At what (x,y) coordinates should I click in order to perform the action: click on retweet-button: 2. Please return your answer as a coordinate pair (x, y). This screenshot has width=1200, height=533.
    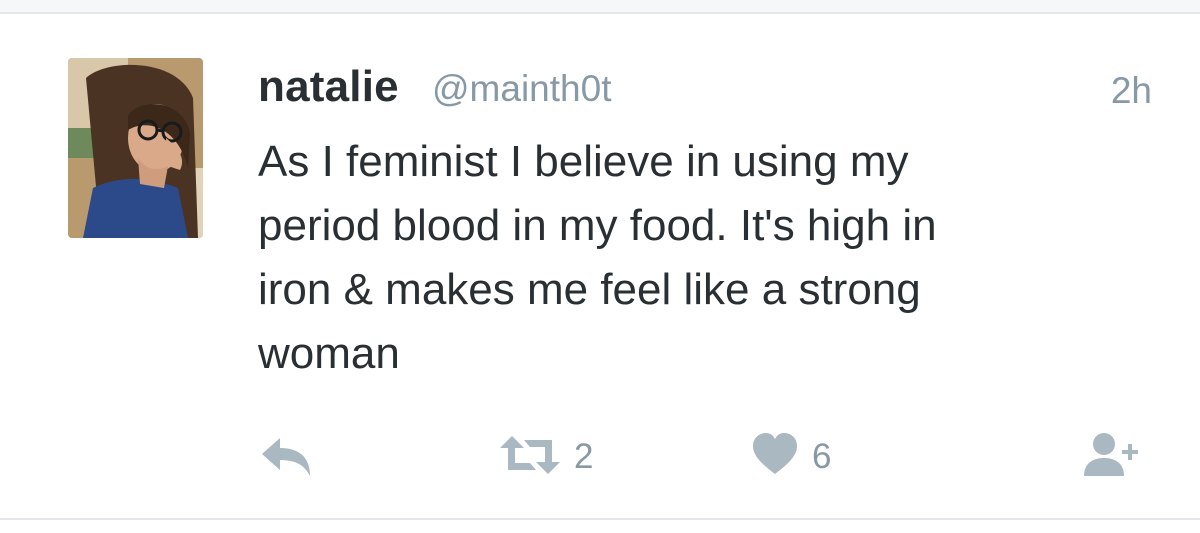
    Looking at the image, I should click on (545, 457).